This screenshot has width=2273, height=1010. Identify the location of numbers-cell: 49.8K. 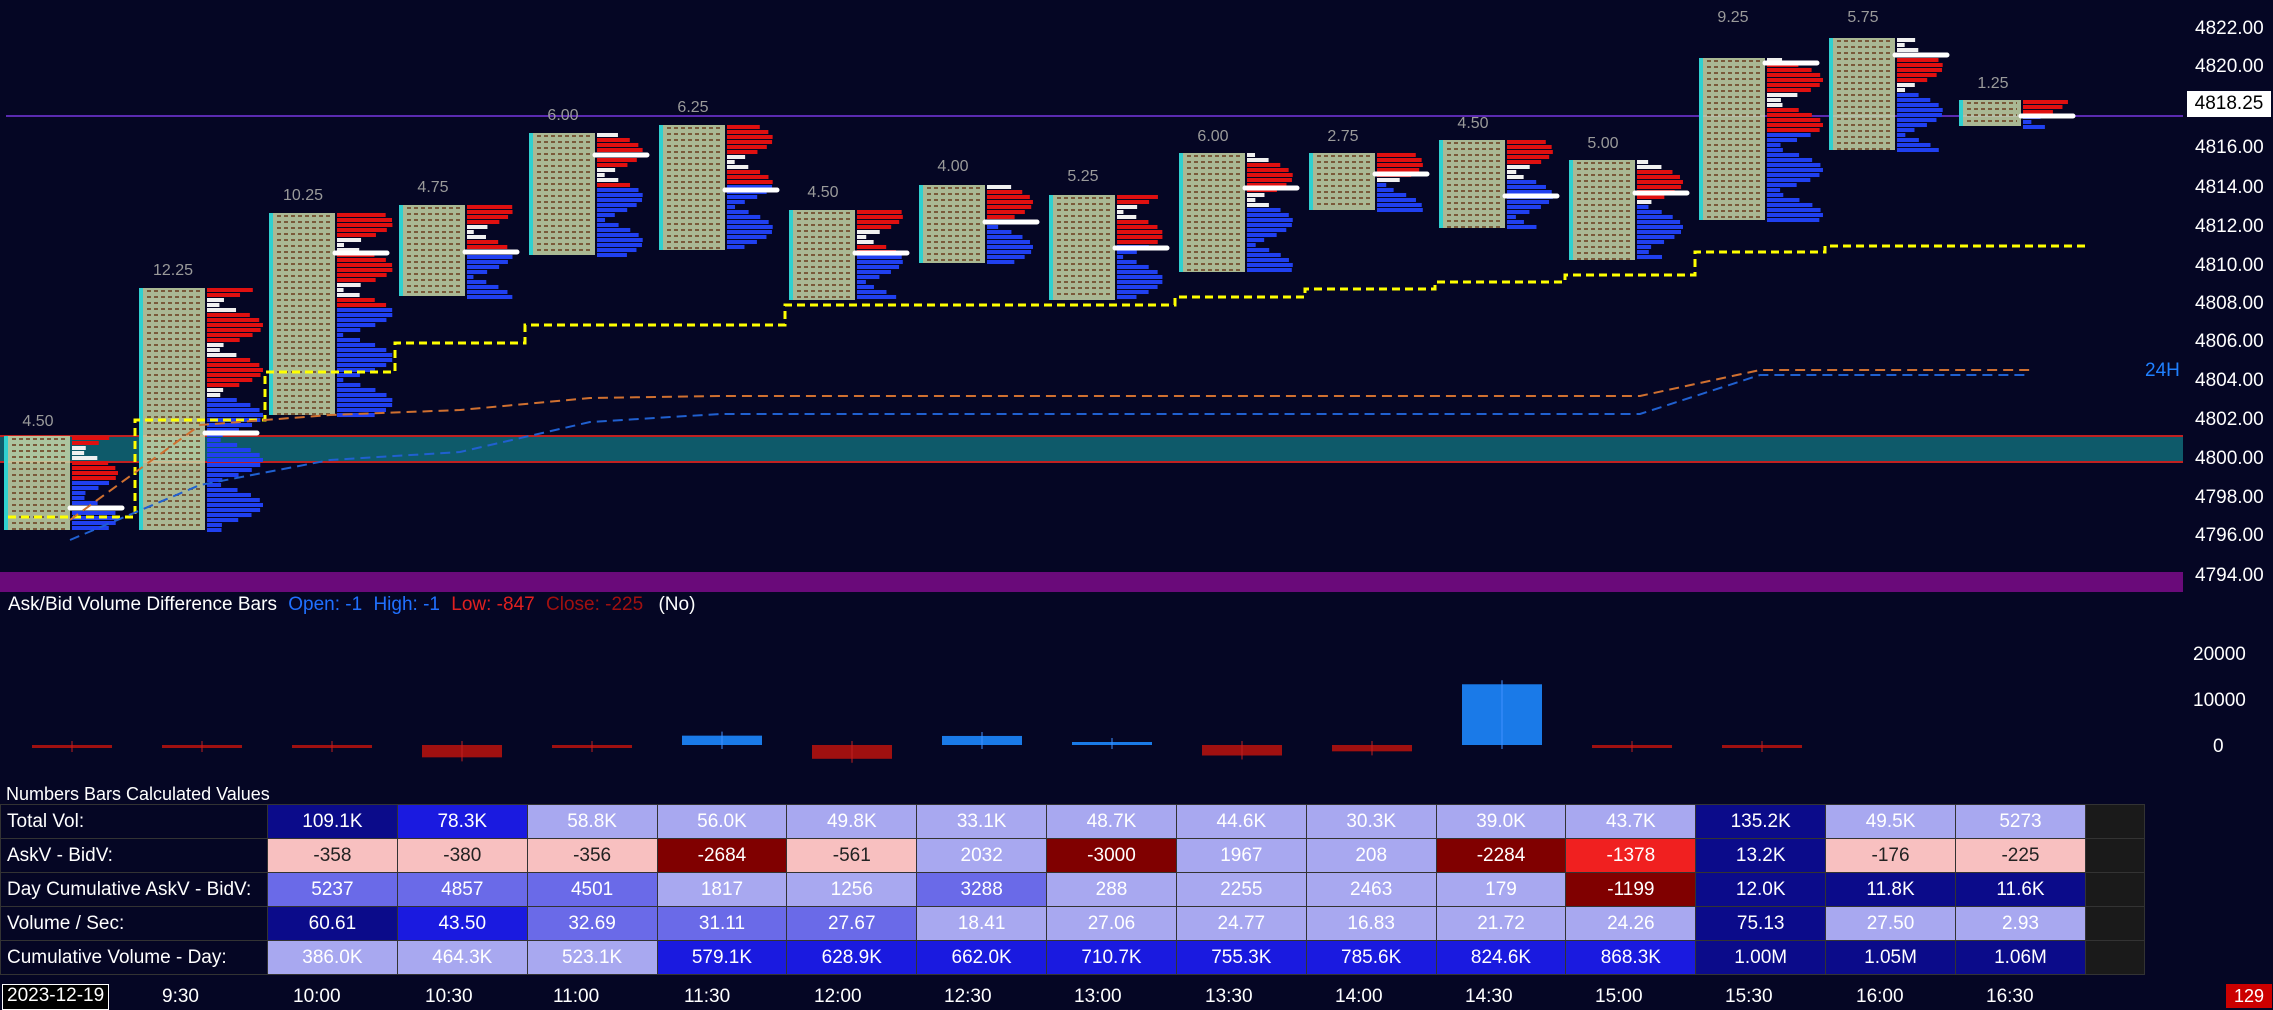
(852, 821).